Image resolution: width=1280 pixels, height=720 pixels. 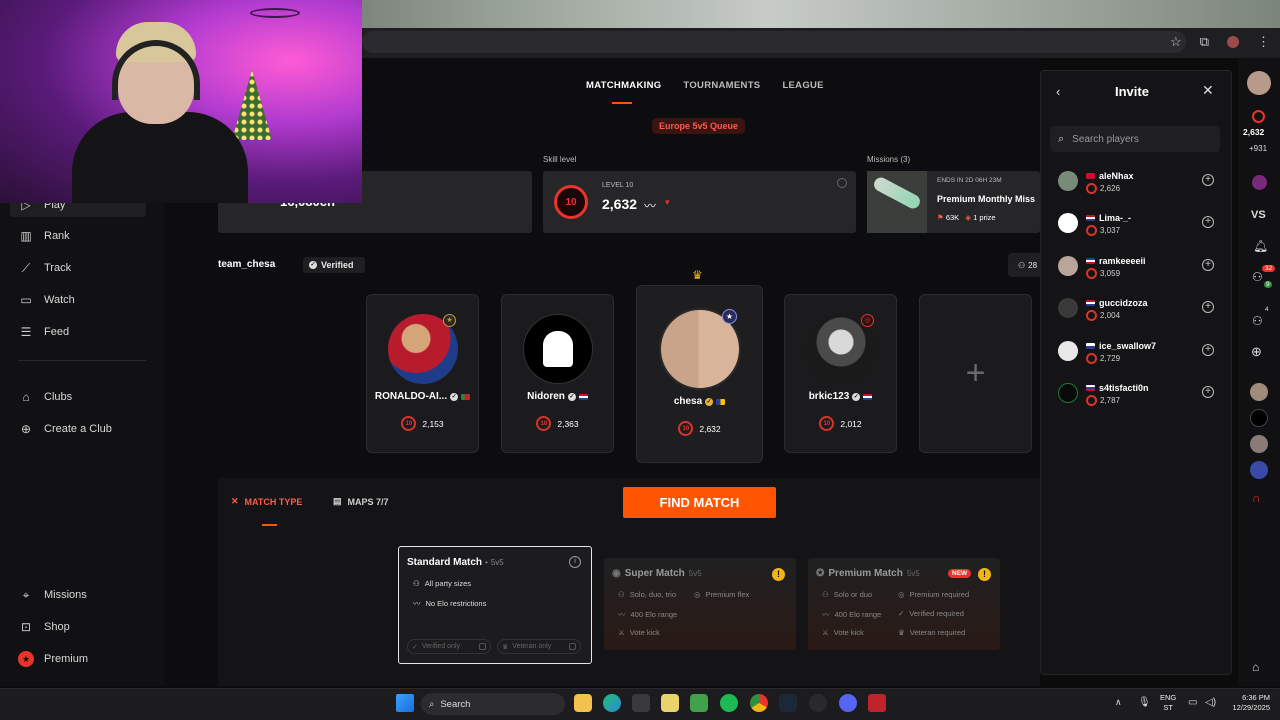 I want to click on nav-feed: ☰ Feed, so click(x=43, y=332).